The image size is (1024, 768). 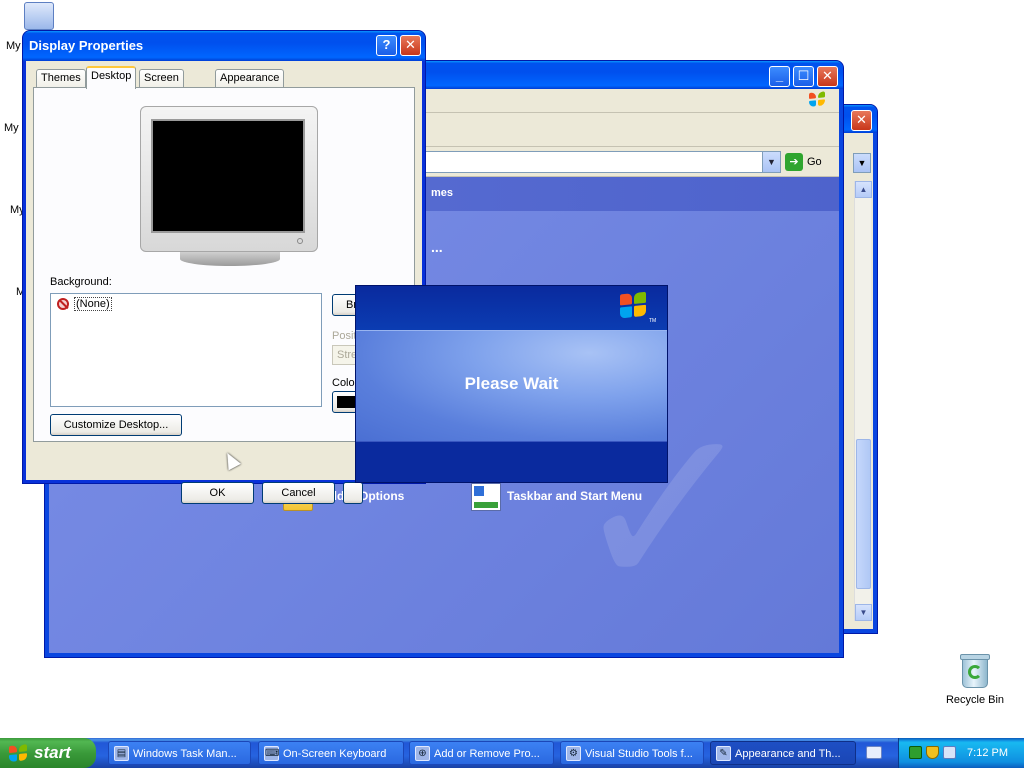 What do you see at coordinates (863, 189) in the screenshot?
I see `scroll-up-icon: ▲` at bounding box center [863, 189].